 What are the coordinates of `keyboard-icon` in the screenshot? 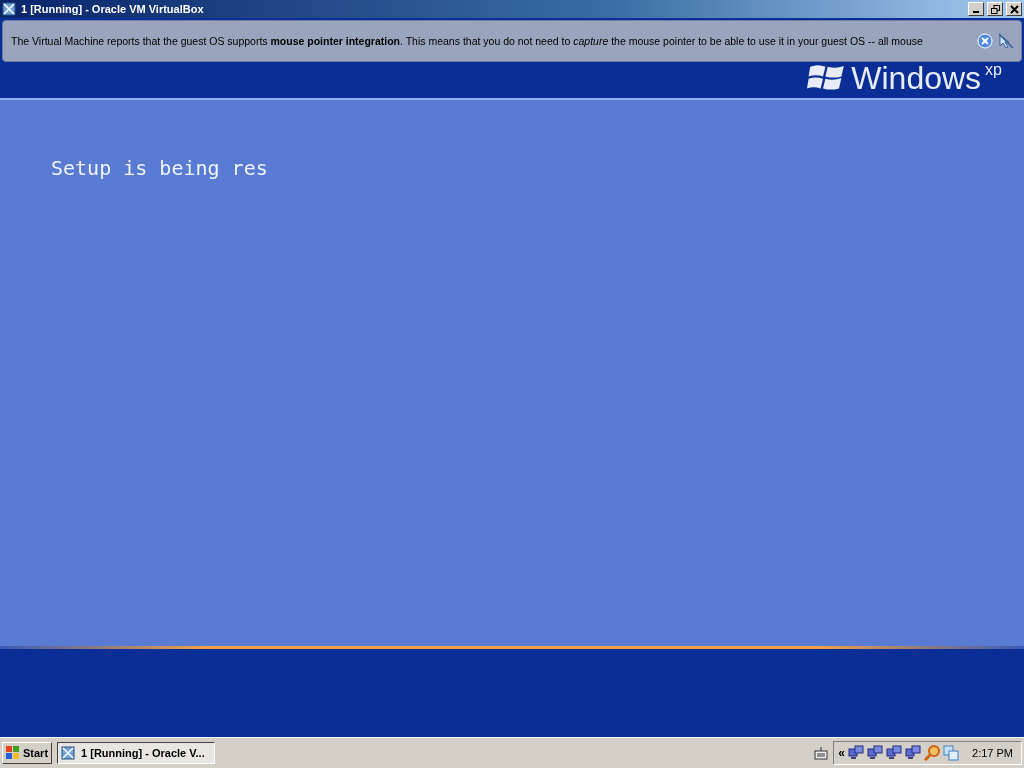 It's located at (821, 753).